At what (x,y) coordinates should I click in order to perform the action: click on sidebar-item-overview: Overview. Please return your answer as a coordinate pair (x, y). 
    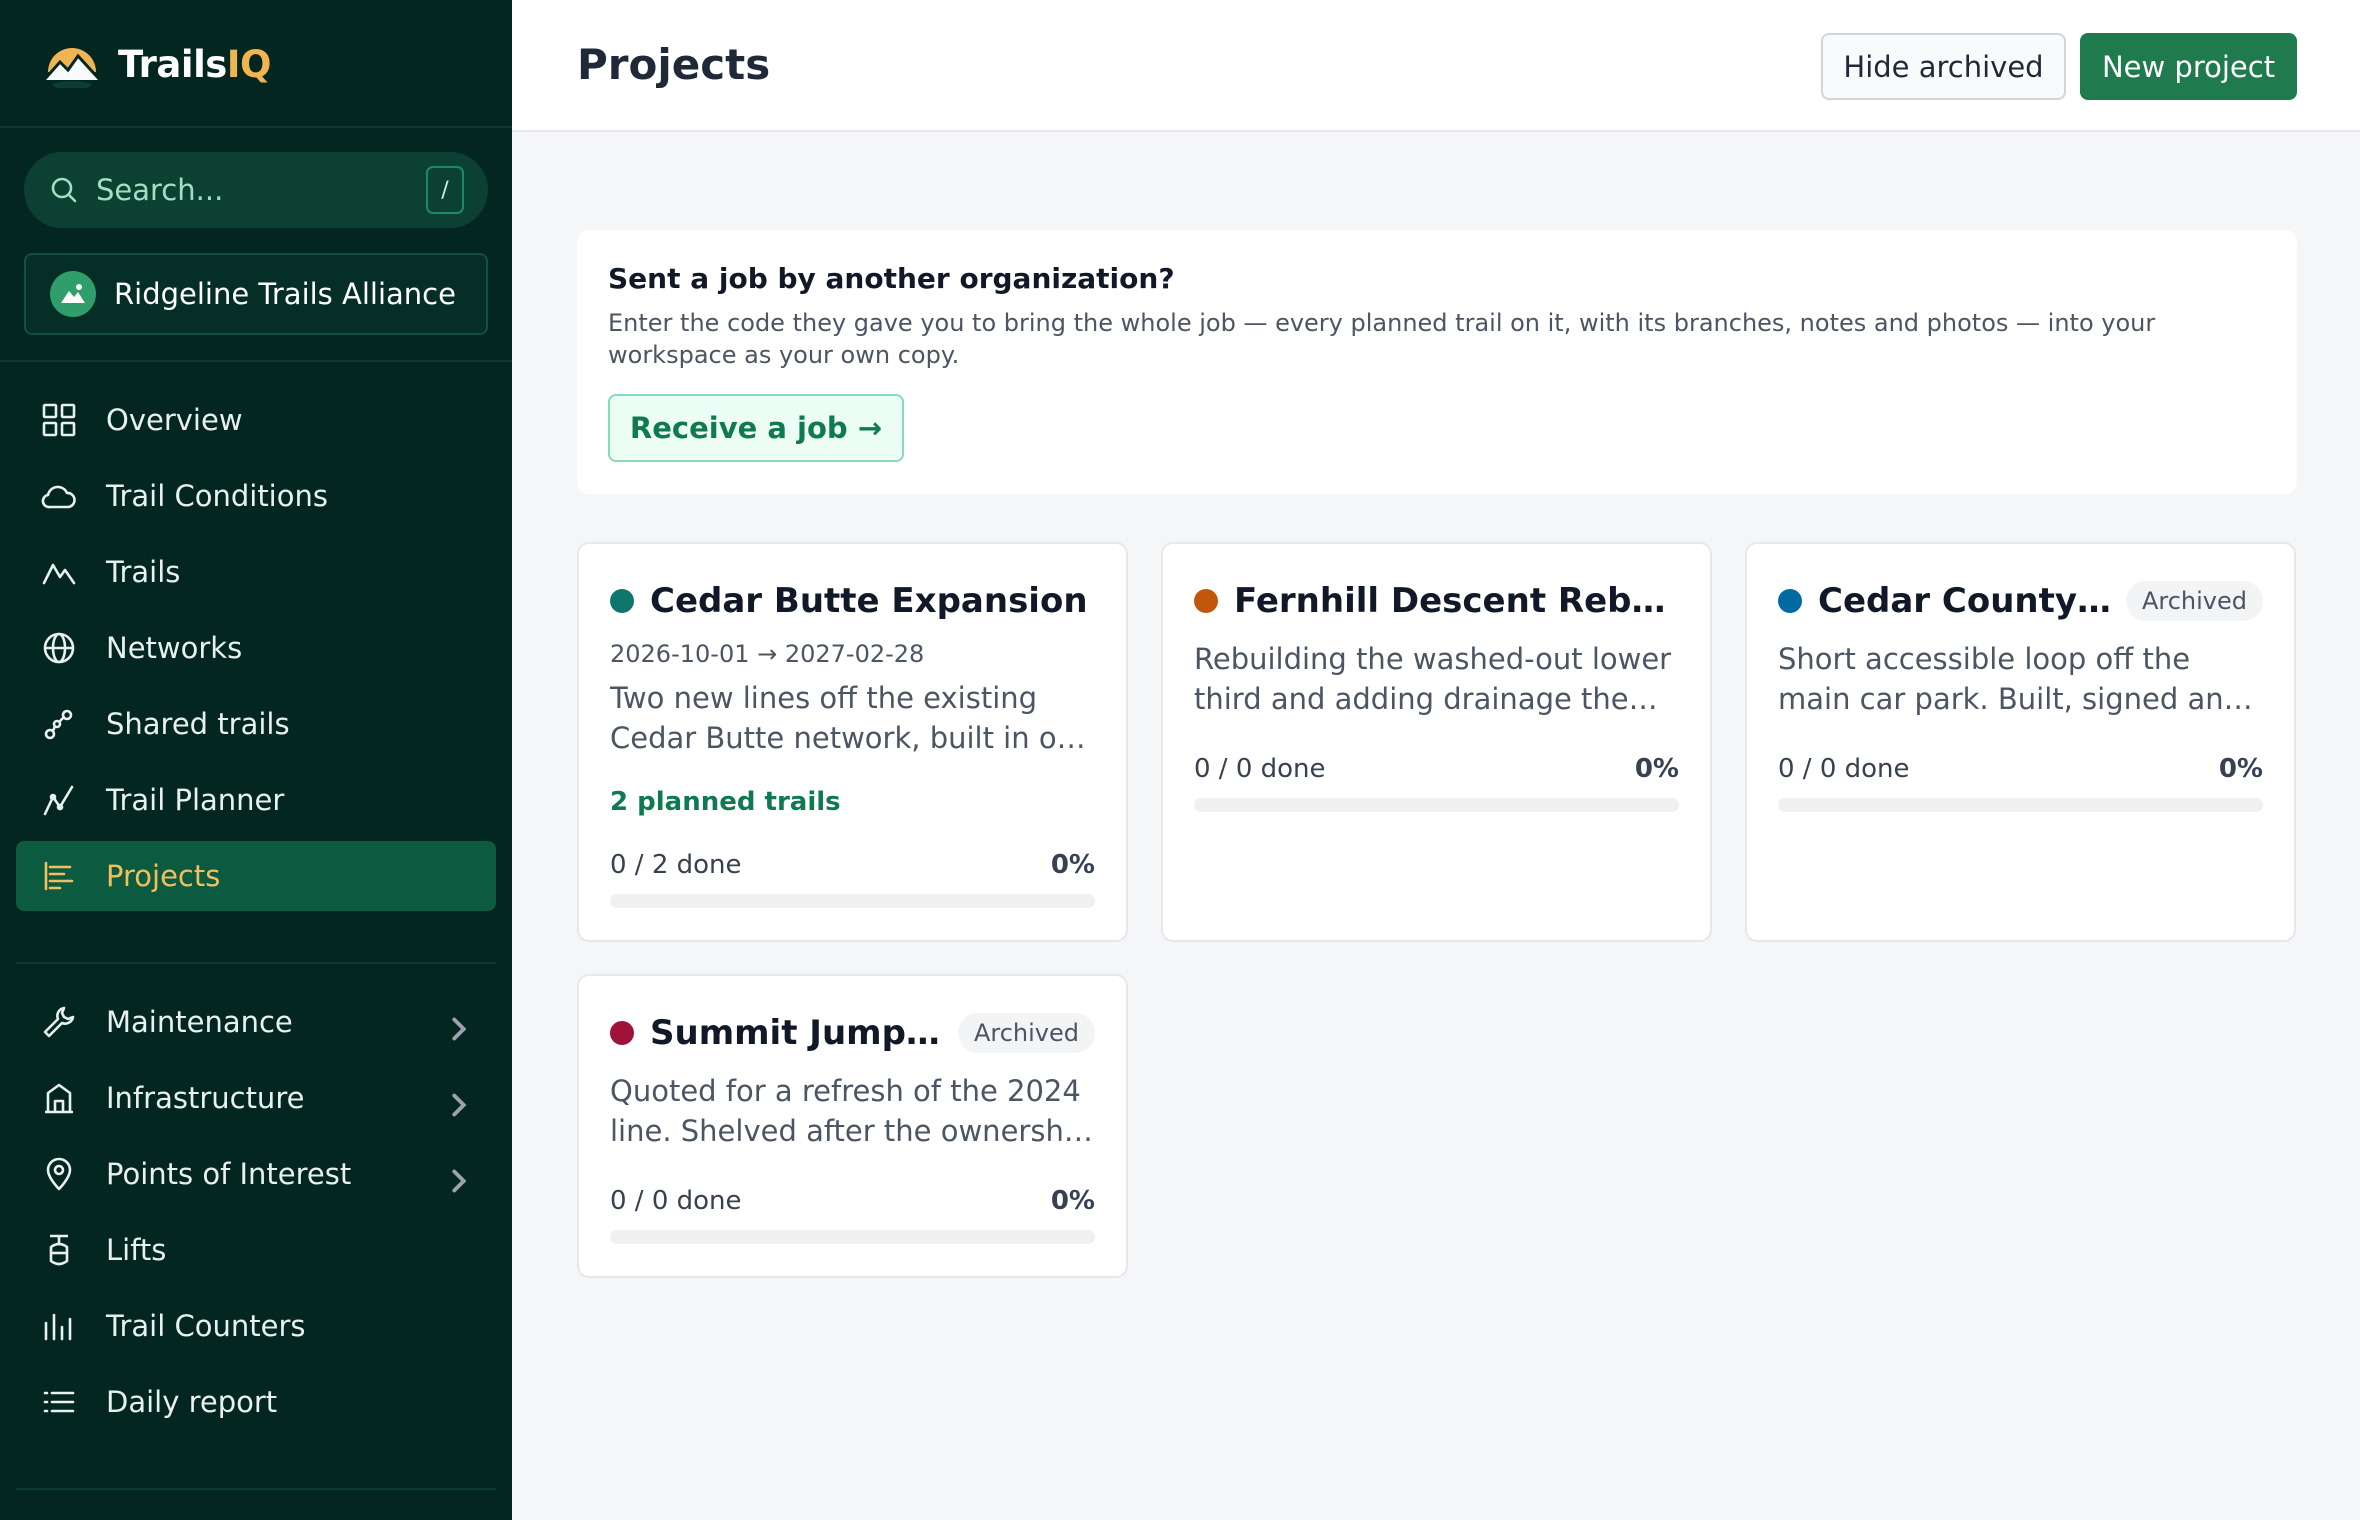
    Looking at the image, I should click on (256, 420).